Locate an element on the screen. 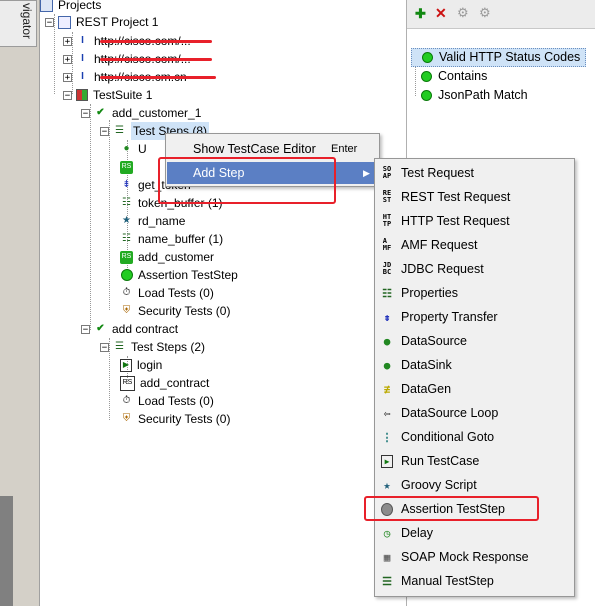  tree-project: − REST Project 1 is located at coordinates (101, 22).